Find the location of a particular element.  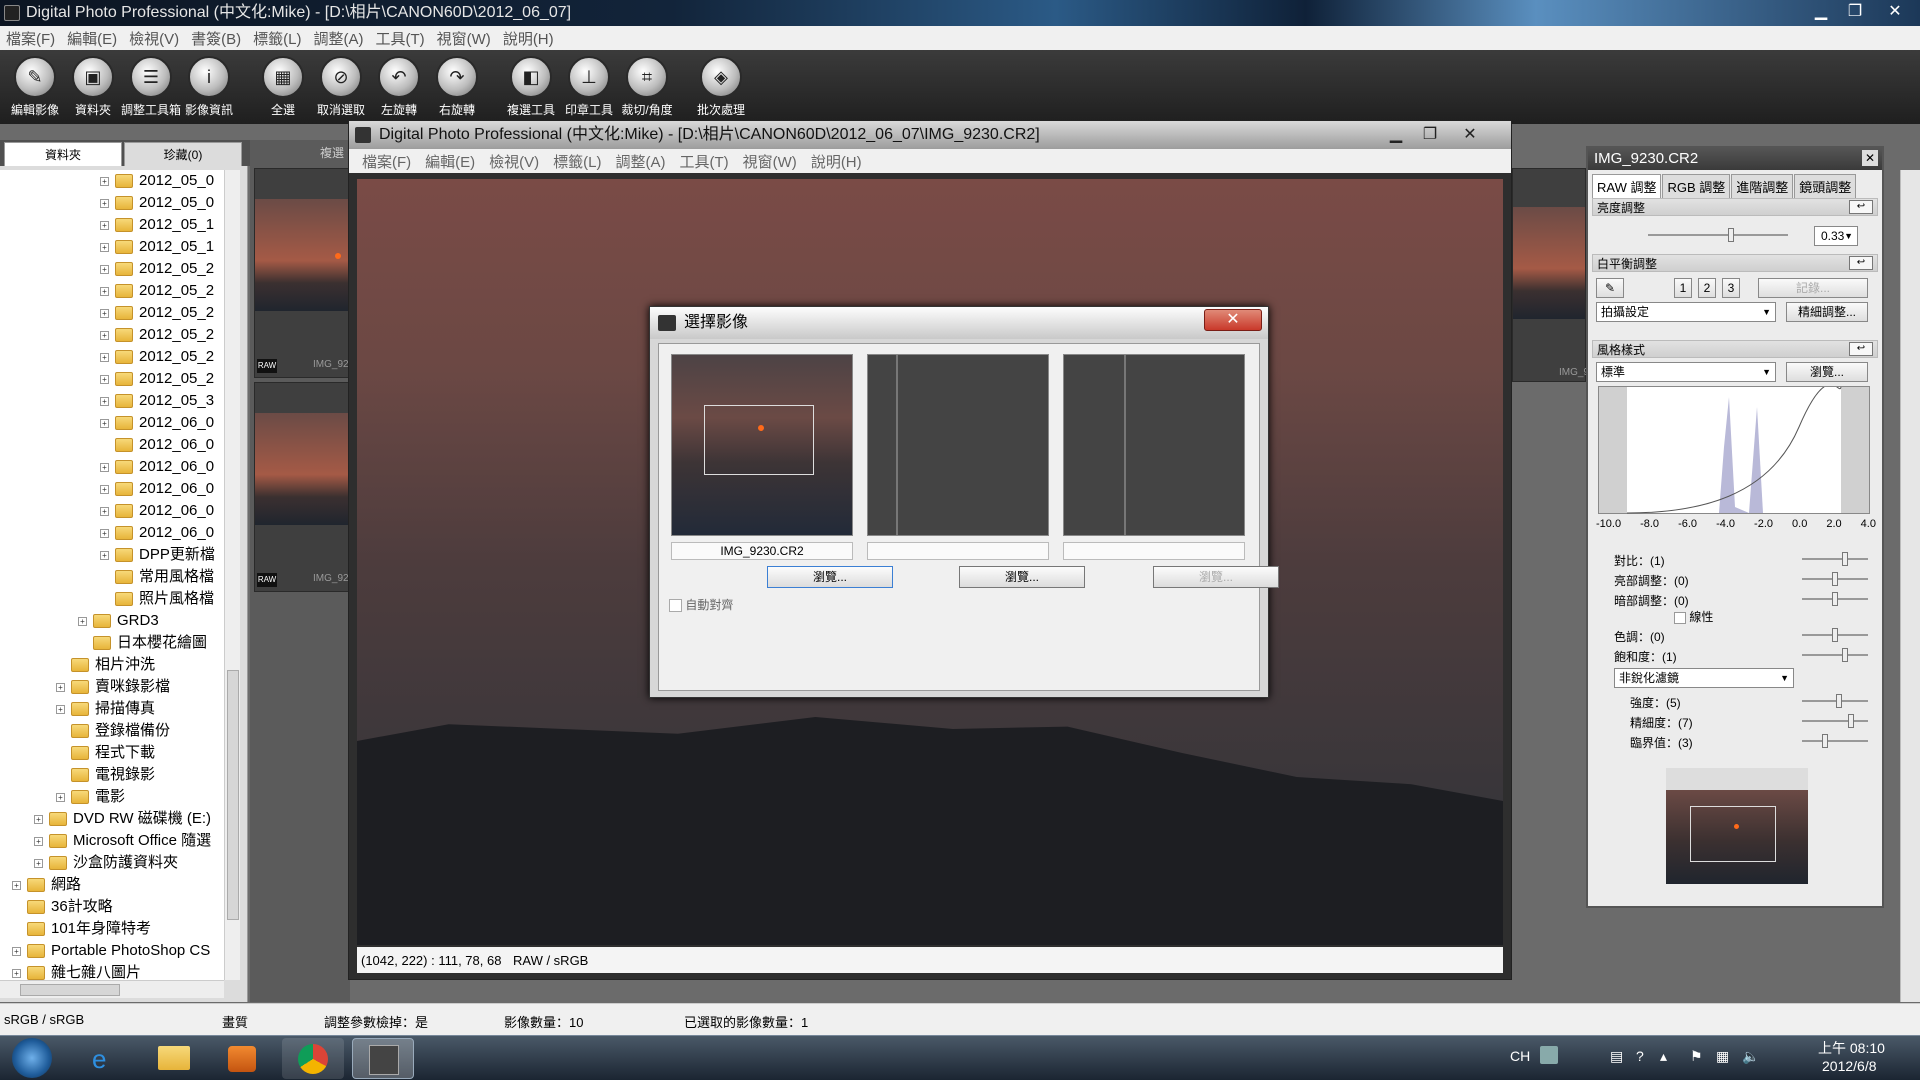

dialog-title-bar: 選擇影像 ✕ is located at coordinates (959, 323).